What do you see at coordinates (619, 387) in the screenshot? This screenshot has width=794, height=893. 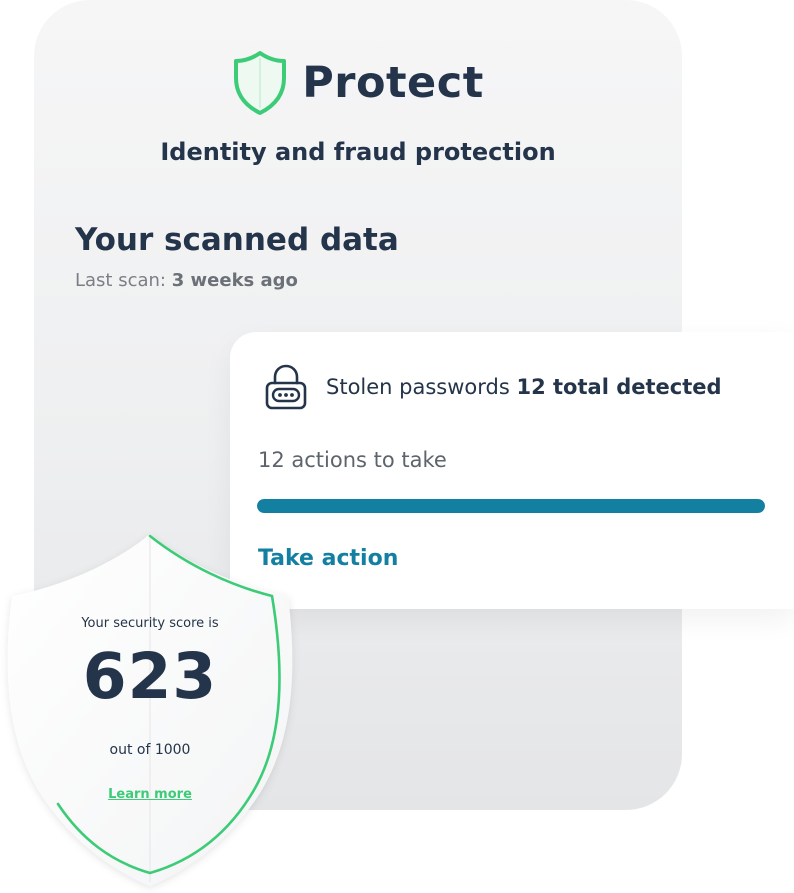 I see `detected-count: 12 total detected` at bounding box center [619, 387].